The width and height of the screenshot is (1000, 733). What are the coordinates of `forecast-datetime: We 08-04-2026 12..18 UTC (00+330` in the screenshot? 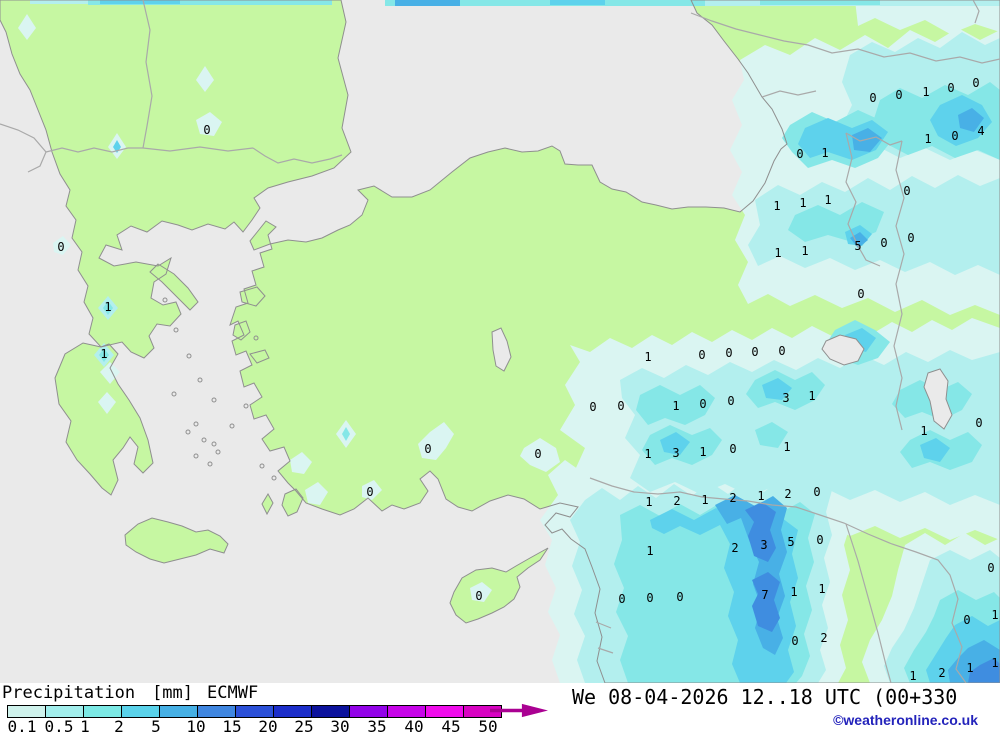 It's located at (765, 697).